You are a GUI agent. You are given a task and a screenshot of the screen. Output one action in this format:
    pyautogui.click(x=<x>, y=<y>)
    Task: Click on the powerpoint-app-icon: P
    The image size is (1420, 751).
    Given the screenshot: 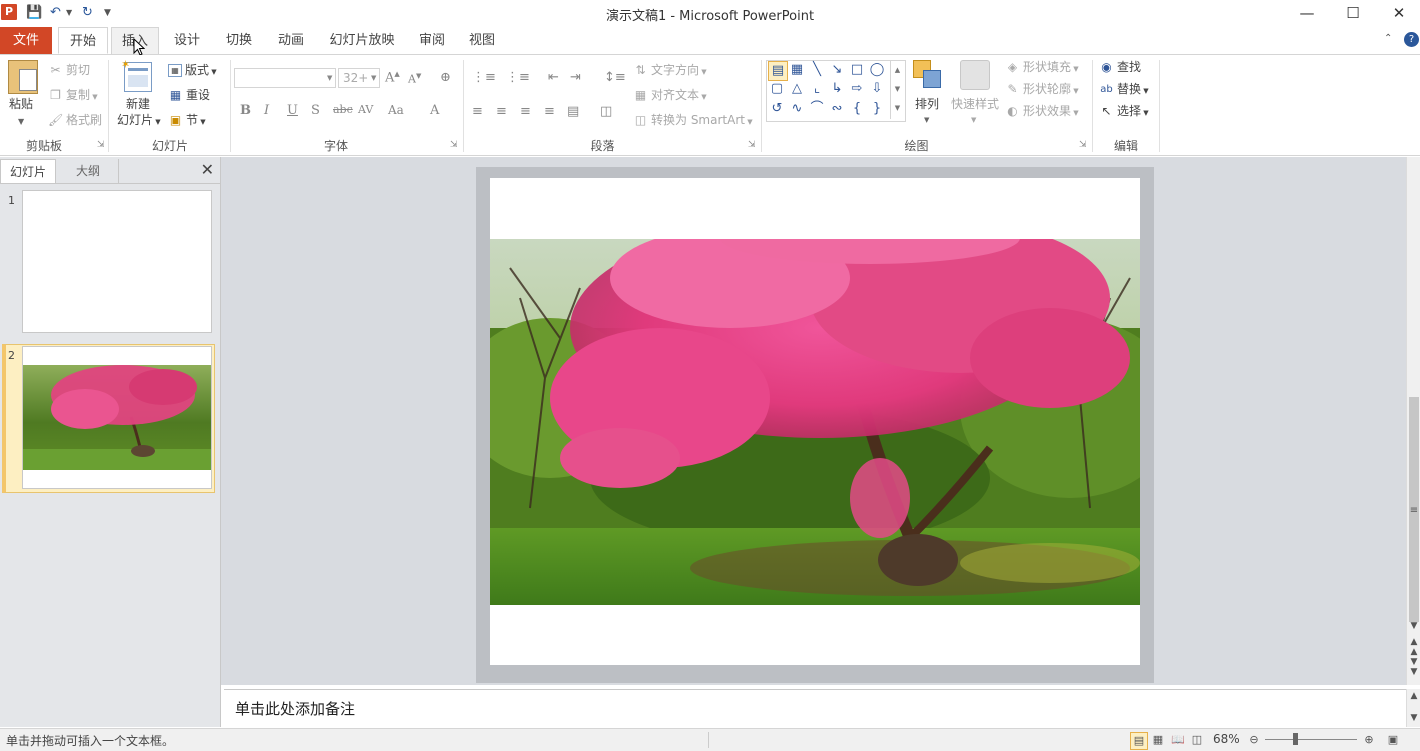 What is the action you would take?
    pyautogui.click(x=9, y=12)
    